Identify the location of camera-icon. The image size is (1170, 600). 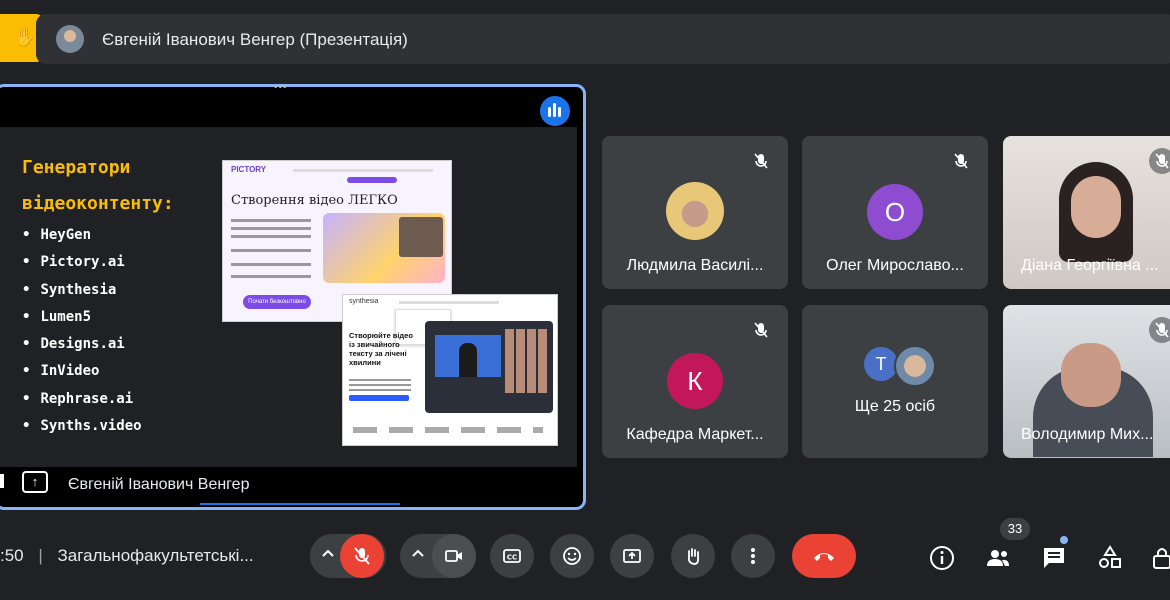
(453, 556).